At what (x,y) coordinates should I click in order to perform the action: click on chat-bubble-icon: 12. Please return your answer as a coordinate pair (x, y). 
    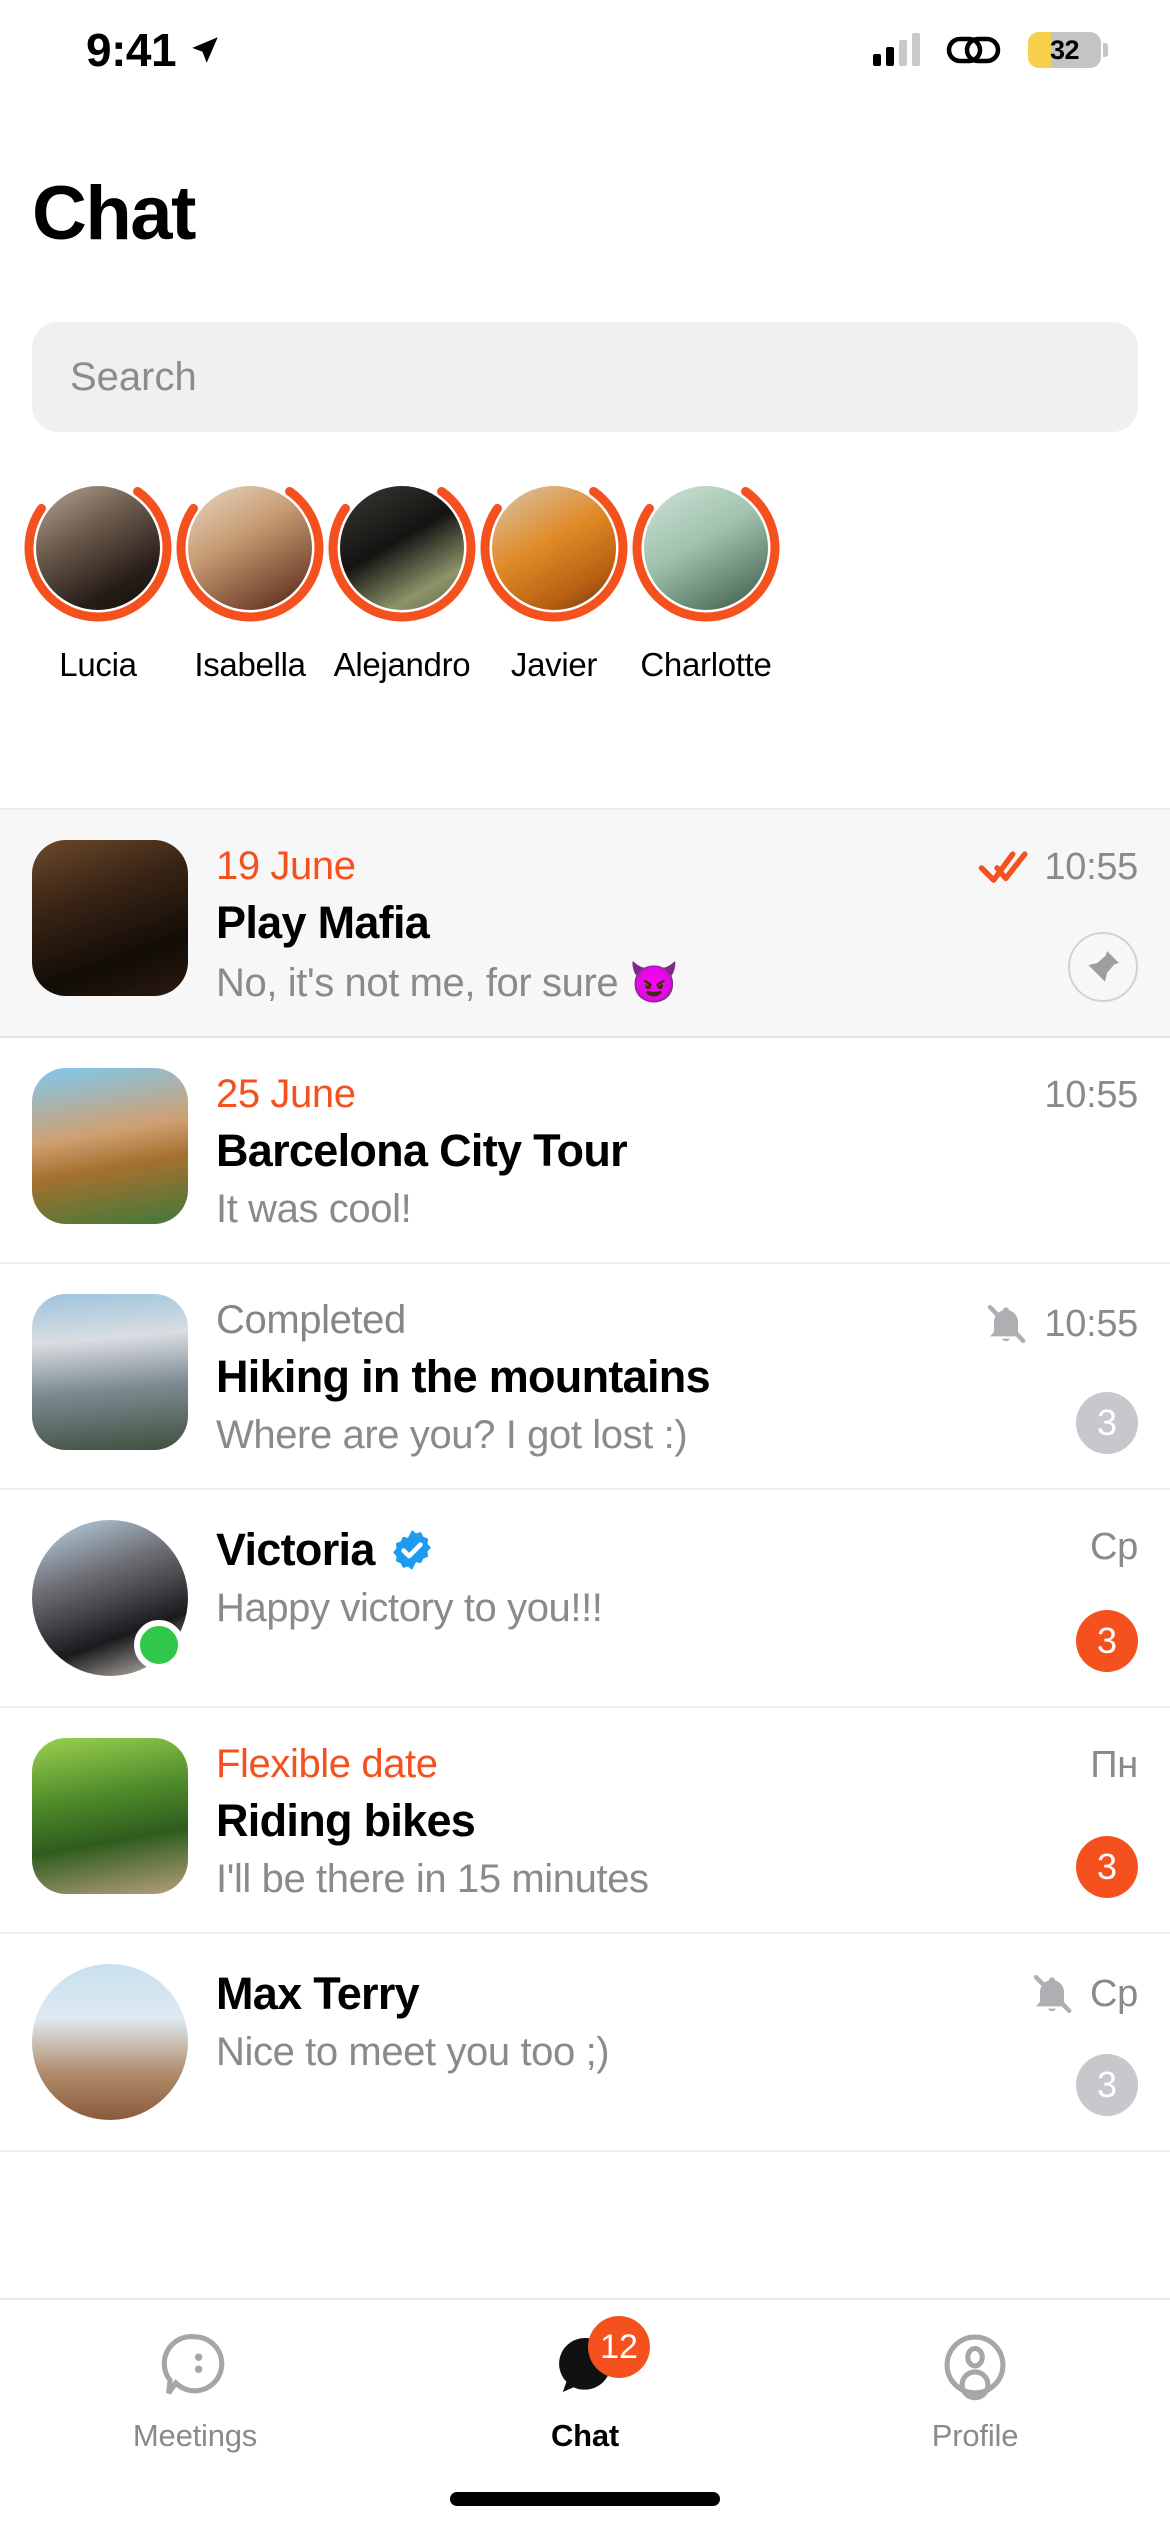
    Looking at the image, I should click on (598, 2360).